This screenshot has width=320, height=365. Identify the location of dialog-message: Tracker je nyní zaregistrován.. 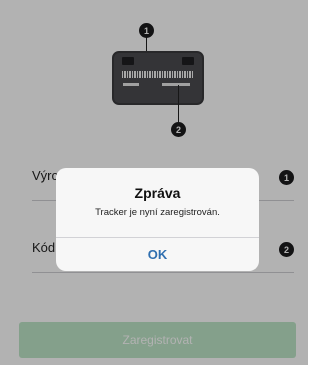
(157, 212).